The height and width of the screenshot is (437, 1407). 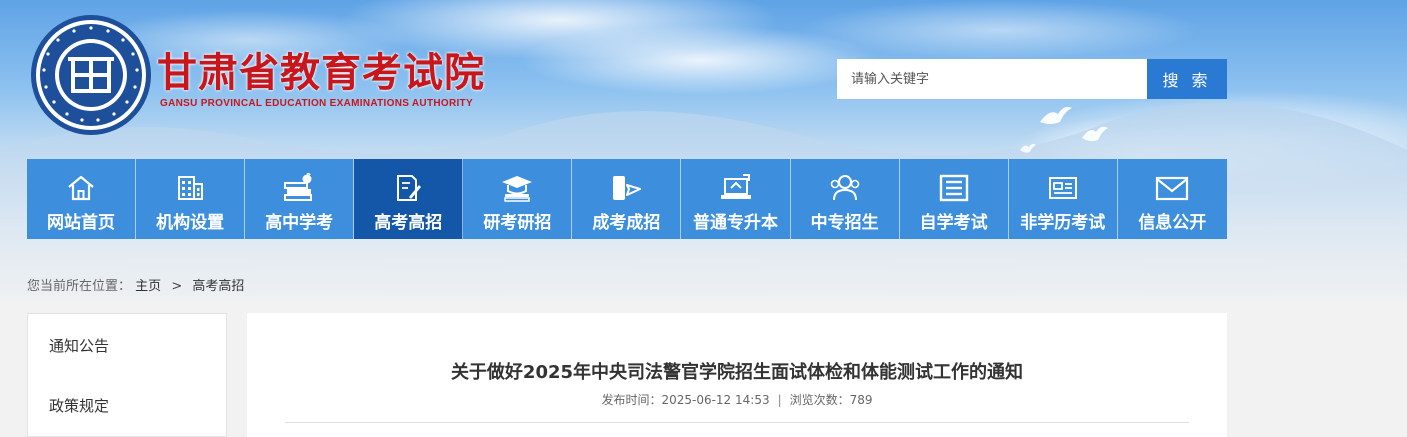 What do you see at coordinates (819, 400) in the screenshot?
I see `views-label: 浏览次数：` at bounding box center [819, 400].